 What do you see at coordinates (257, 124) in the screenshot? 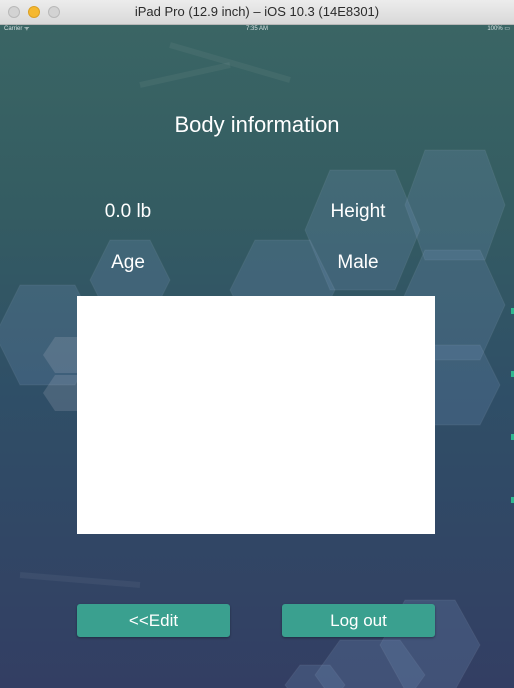
I see `page-title: Body information` at bounding box center [257, 124].